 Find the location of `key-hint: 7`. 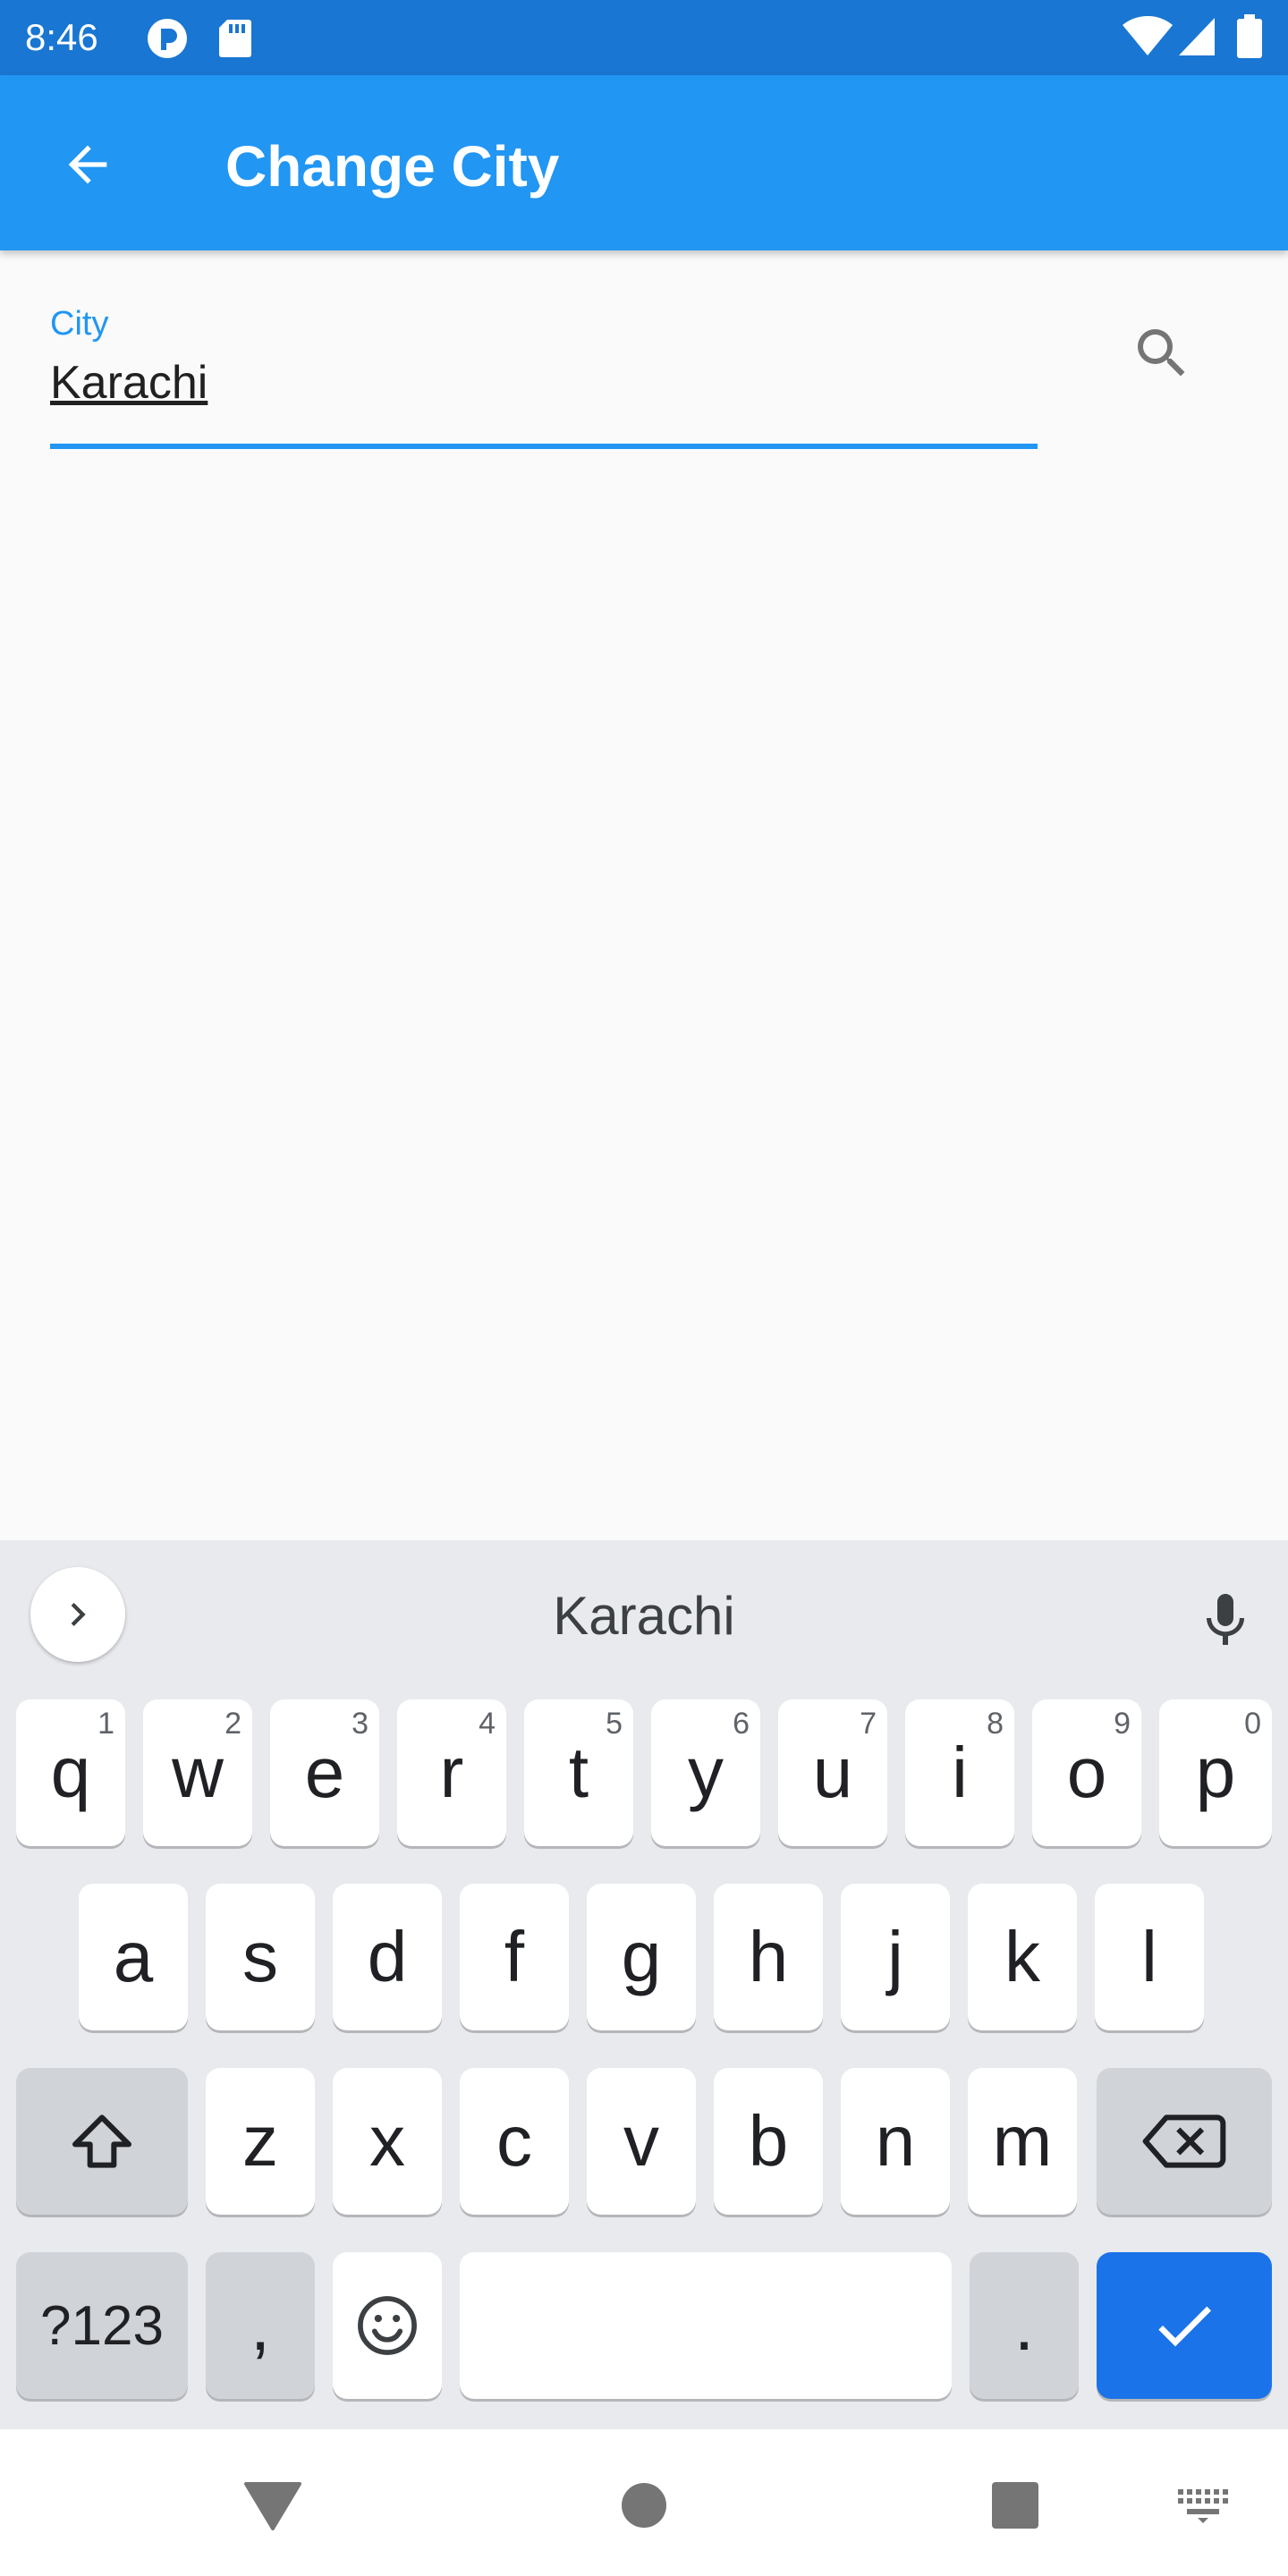

key-hint: 7 is located at coordinates (868, 1724).